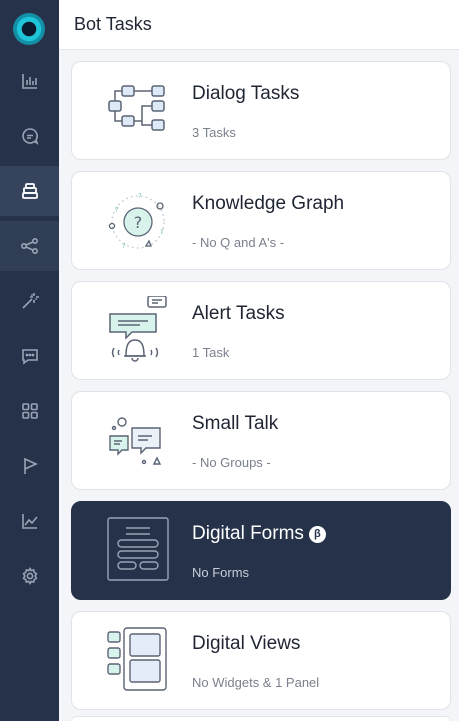 This screenshot has height=721, width=459. I want to click on sidebar-item-integrations, so click(29, 246).